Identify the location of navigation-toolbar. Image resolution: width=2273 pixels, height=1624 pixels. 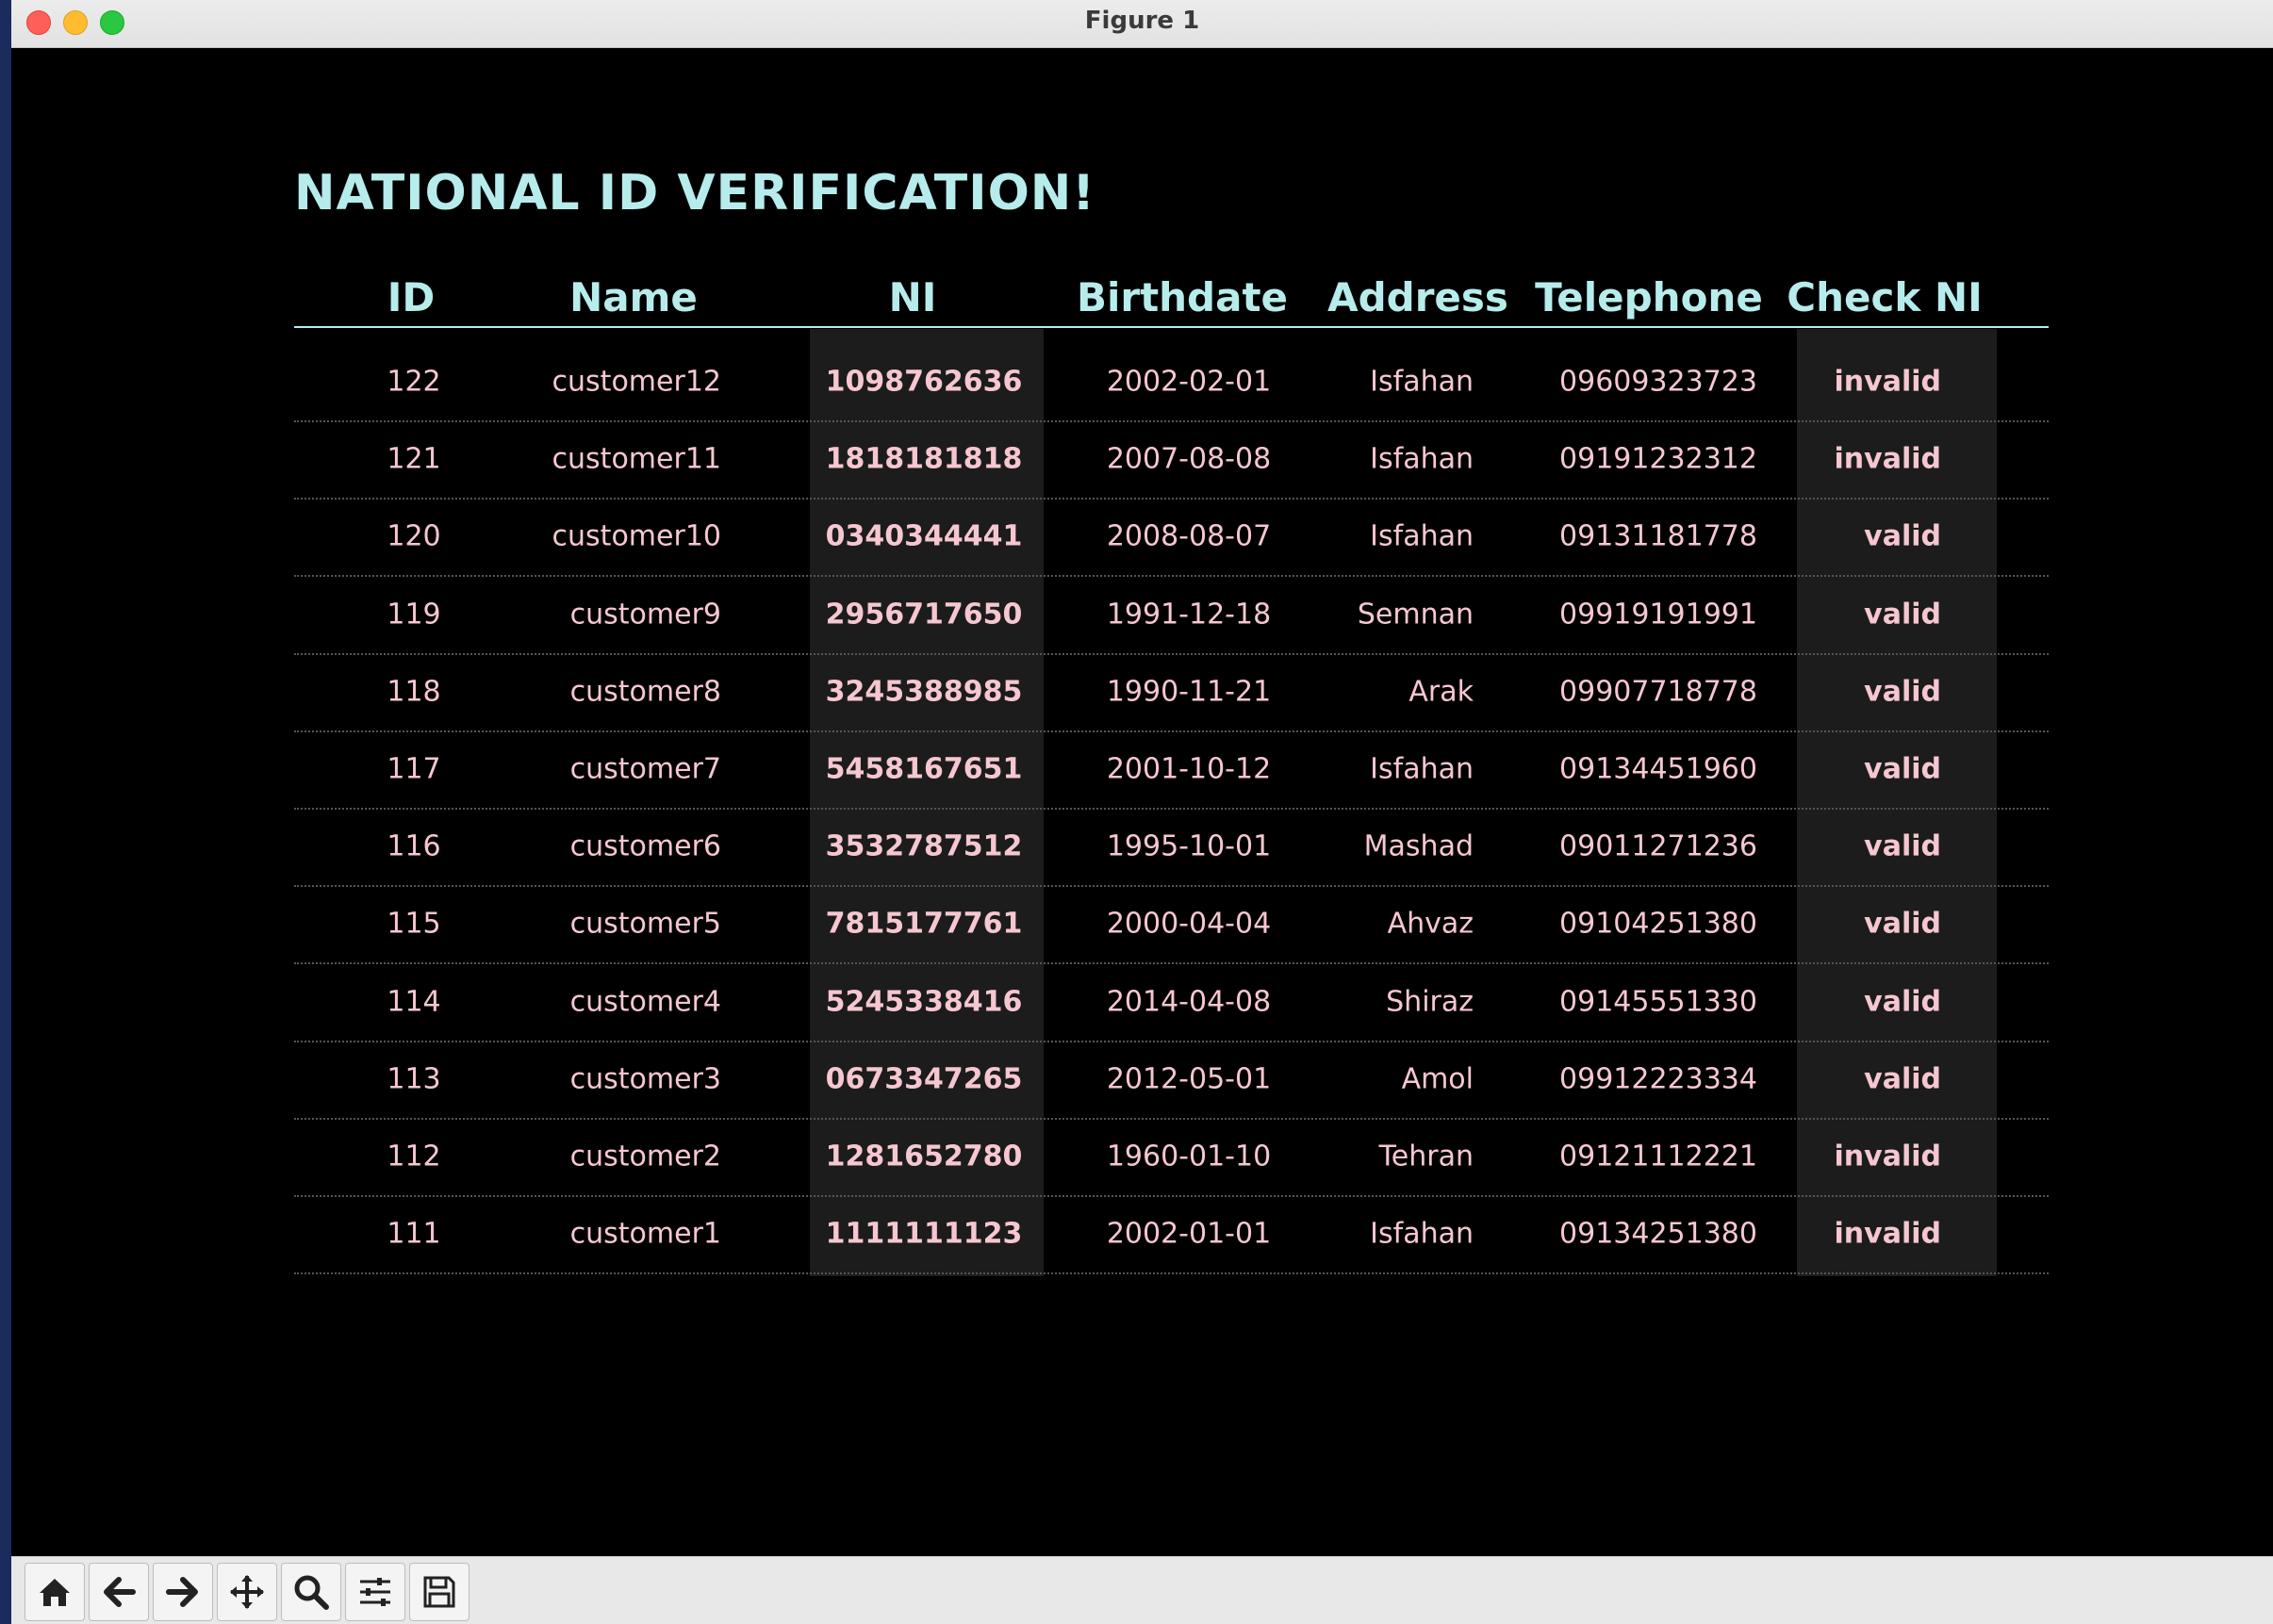
(1142, 1590).